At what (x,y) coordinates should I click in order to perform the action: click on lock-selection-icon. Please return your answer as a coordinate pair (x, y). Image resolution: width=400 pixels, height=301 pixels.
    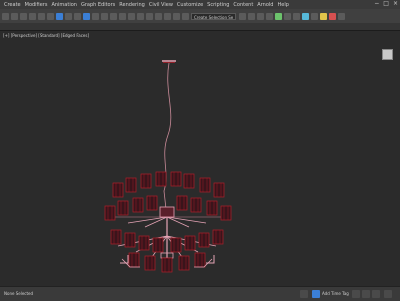
    Looking at the image, I should click on (304, 294).